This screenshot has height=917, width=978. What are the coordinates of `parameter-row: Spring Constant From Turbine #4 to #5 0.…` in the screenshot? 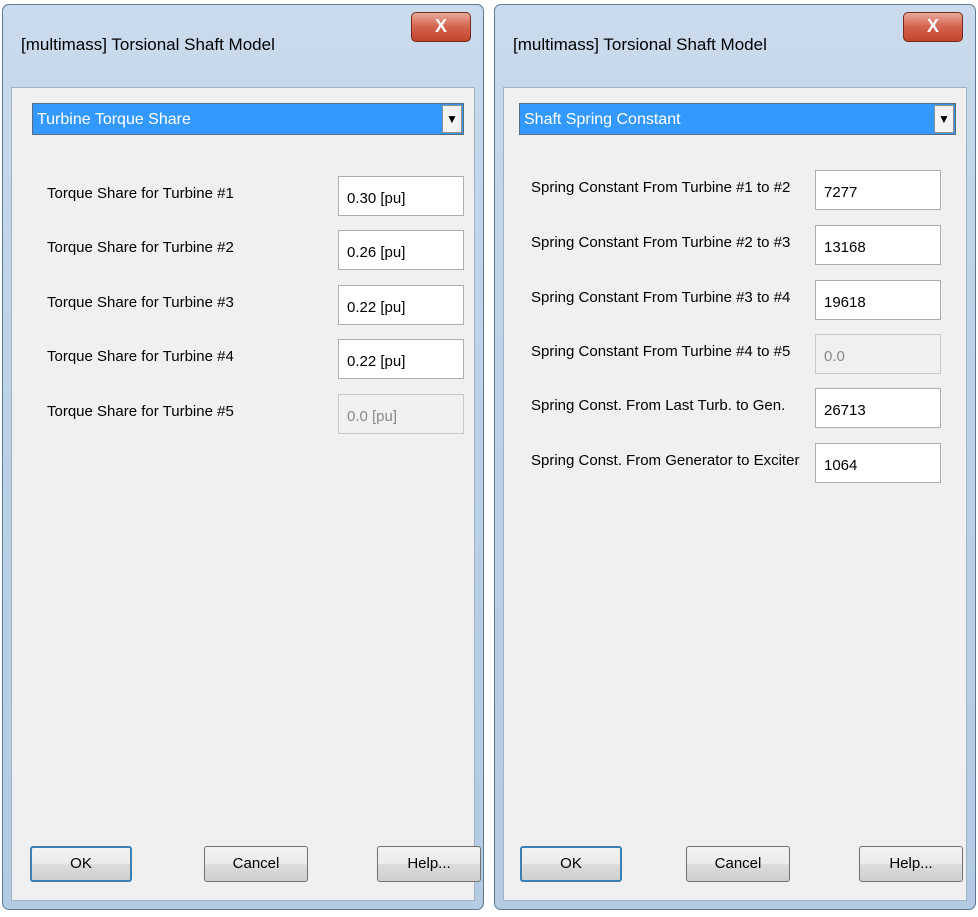 It's located at (735, 354).